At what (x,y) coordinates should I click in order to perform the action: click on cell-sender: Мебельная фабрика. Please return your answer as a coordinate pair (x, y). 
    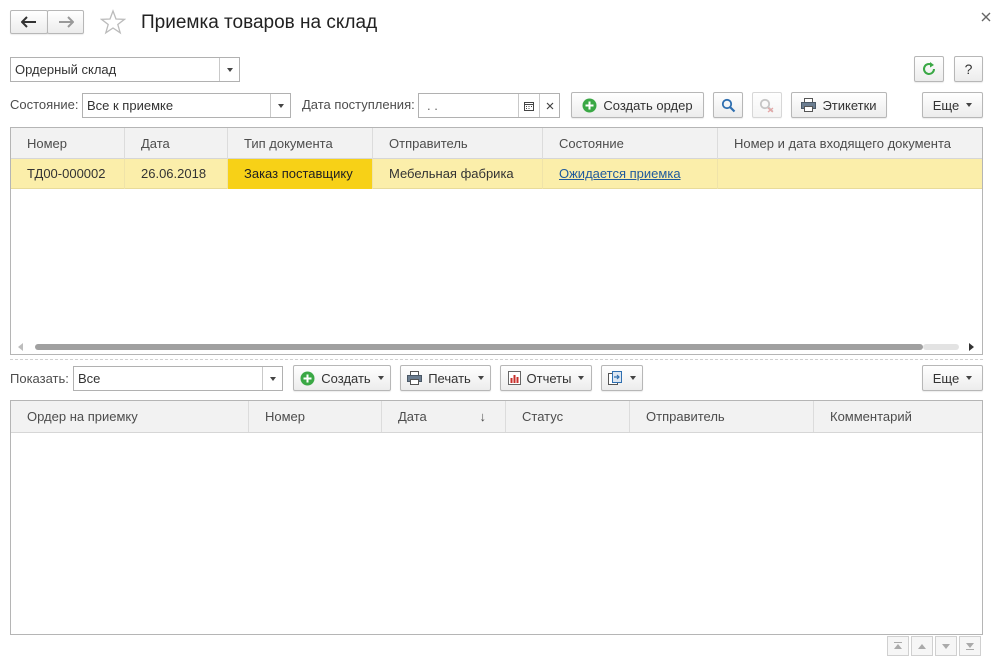
    Looking at the image, I should click on (458, 174).